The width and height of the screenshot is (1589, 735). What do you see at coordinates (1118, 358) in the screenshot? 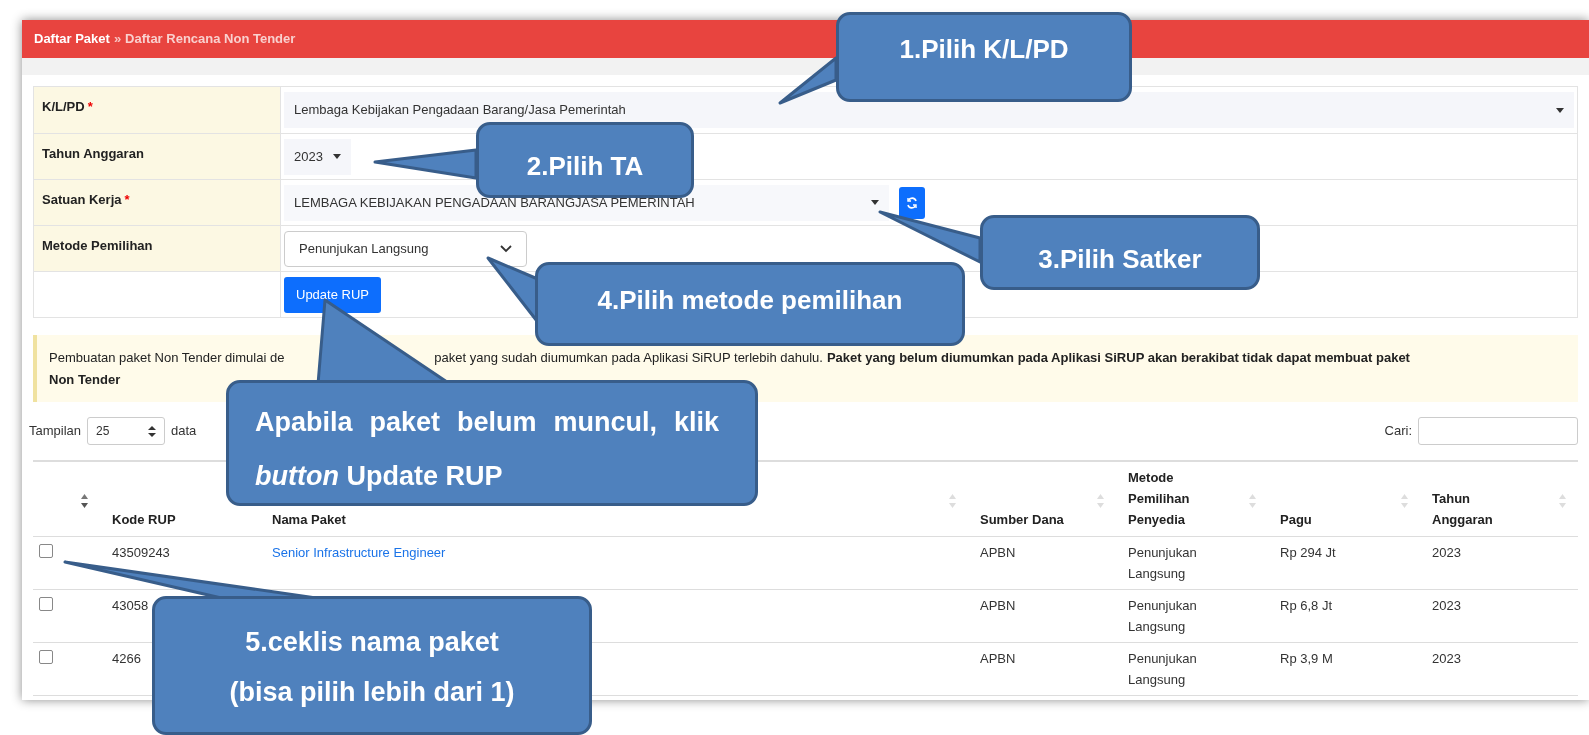
I see `notice-text: Paket yang belum diumumkan pada Aplikasi SiRUP akan berakibat tidak dapat membuat paket` at bounding box center [1118, 358].